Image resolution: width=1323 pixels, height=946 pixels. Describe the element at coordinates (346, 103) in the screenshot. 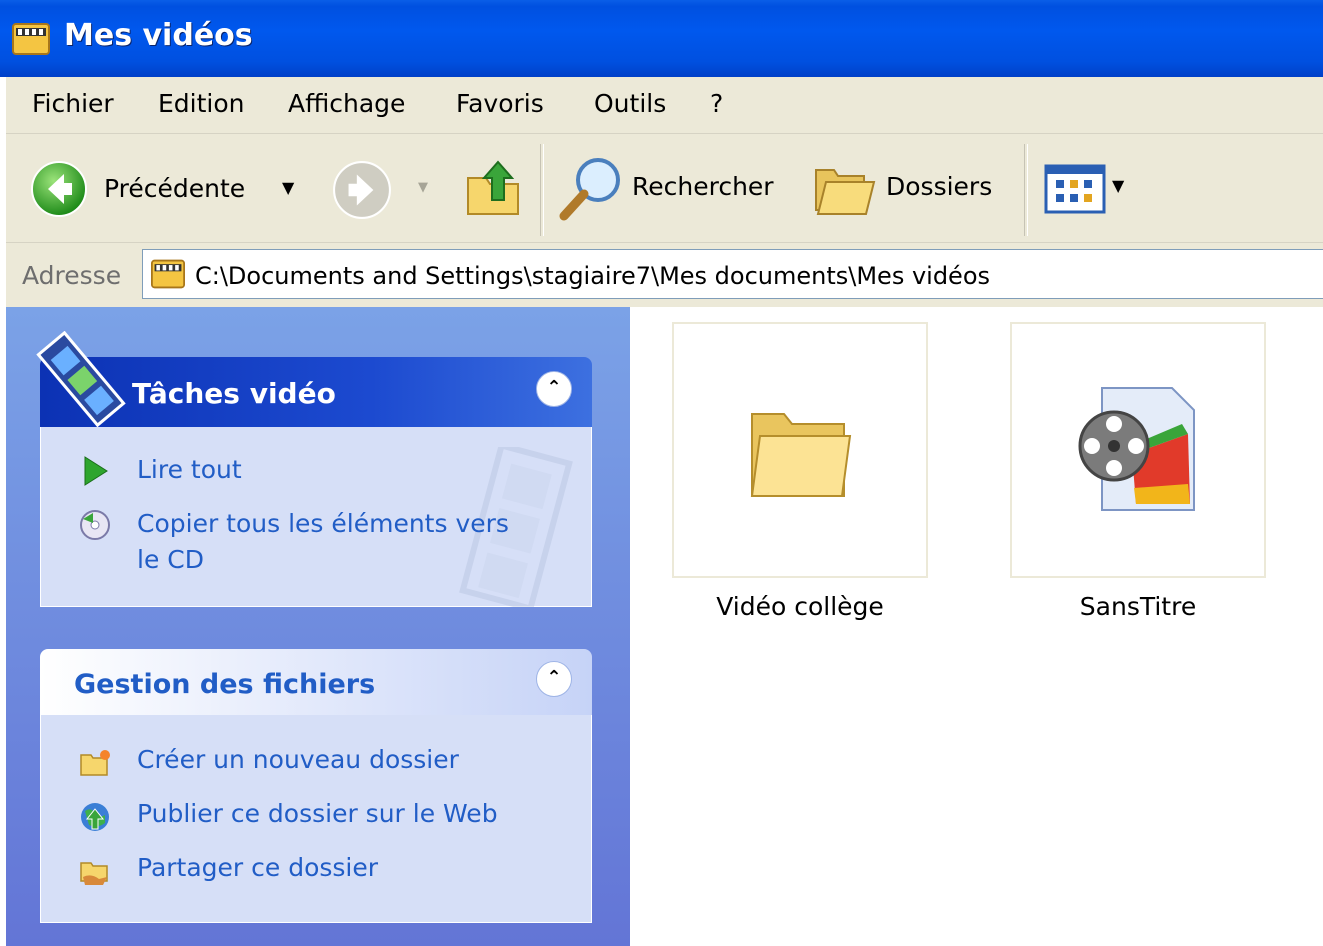

I see `menu-affichage: Affichage` at that location.